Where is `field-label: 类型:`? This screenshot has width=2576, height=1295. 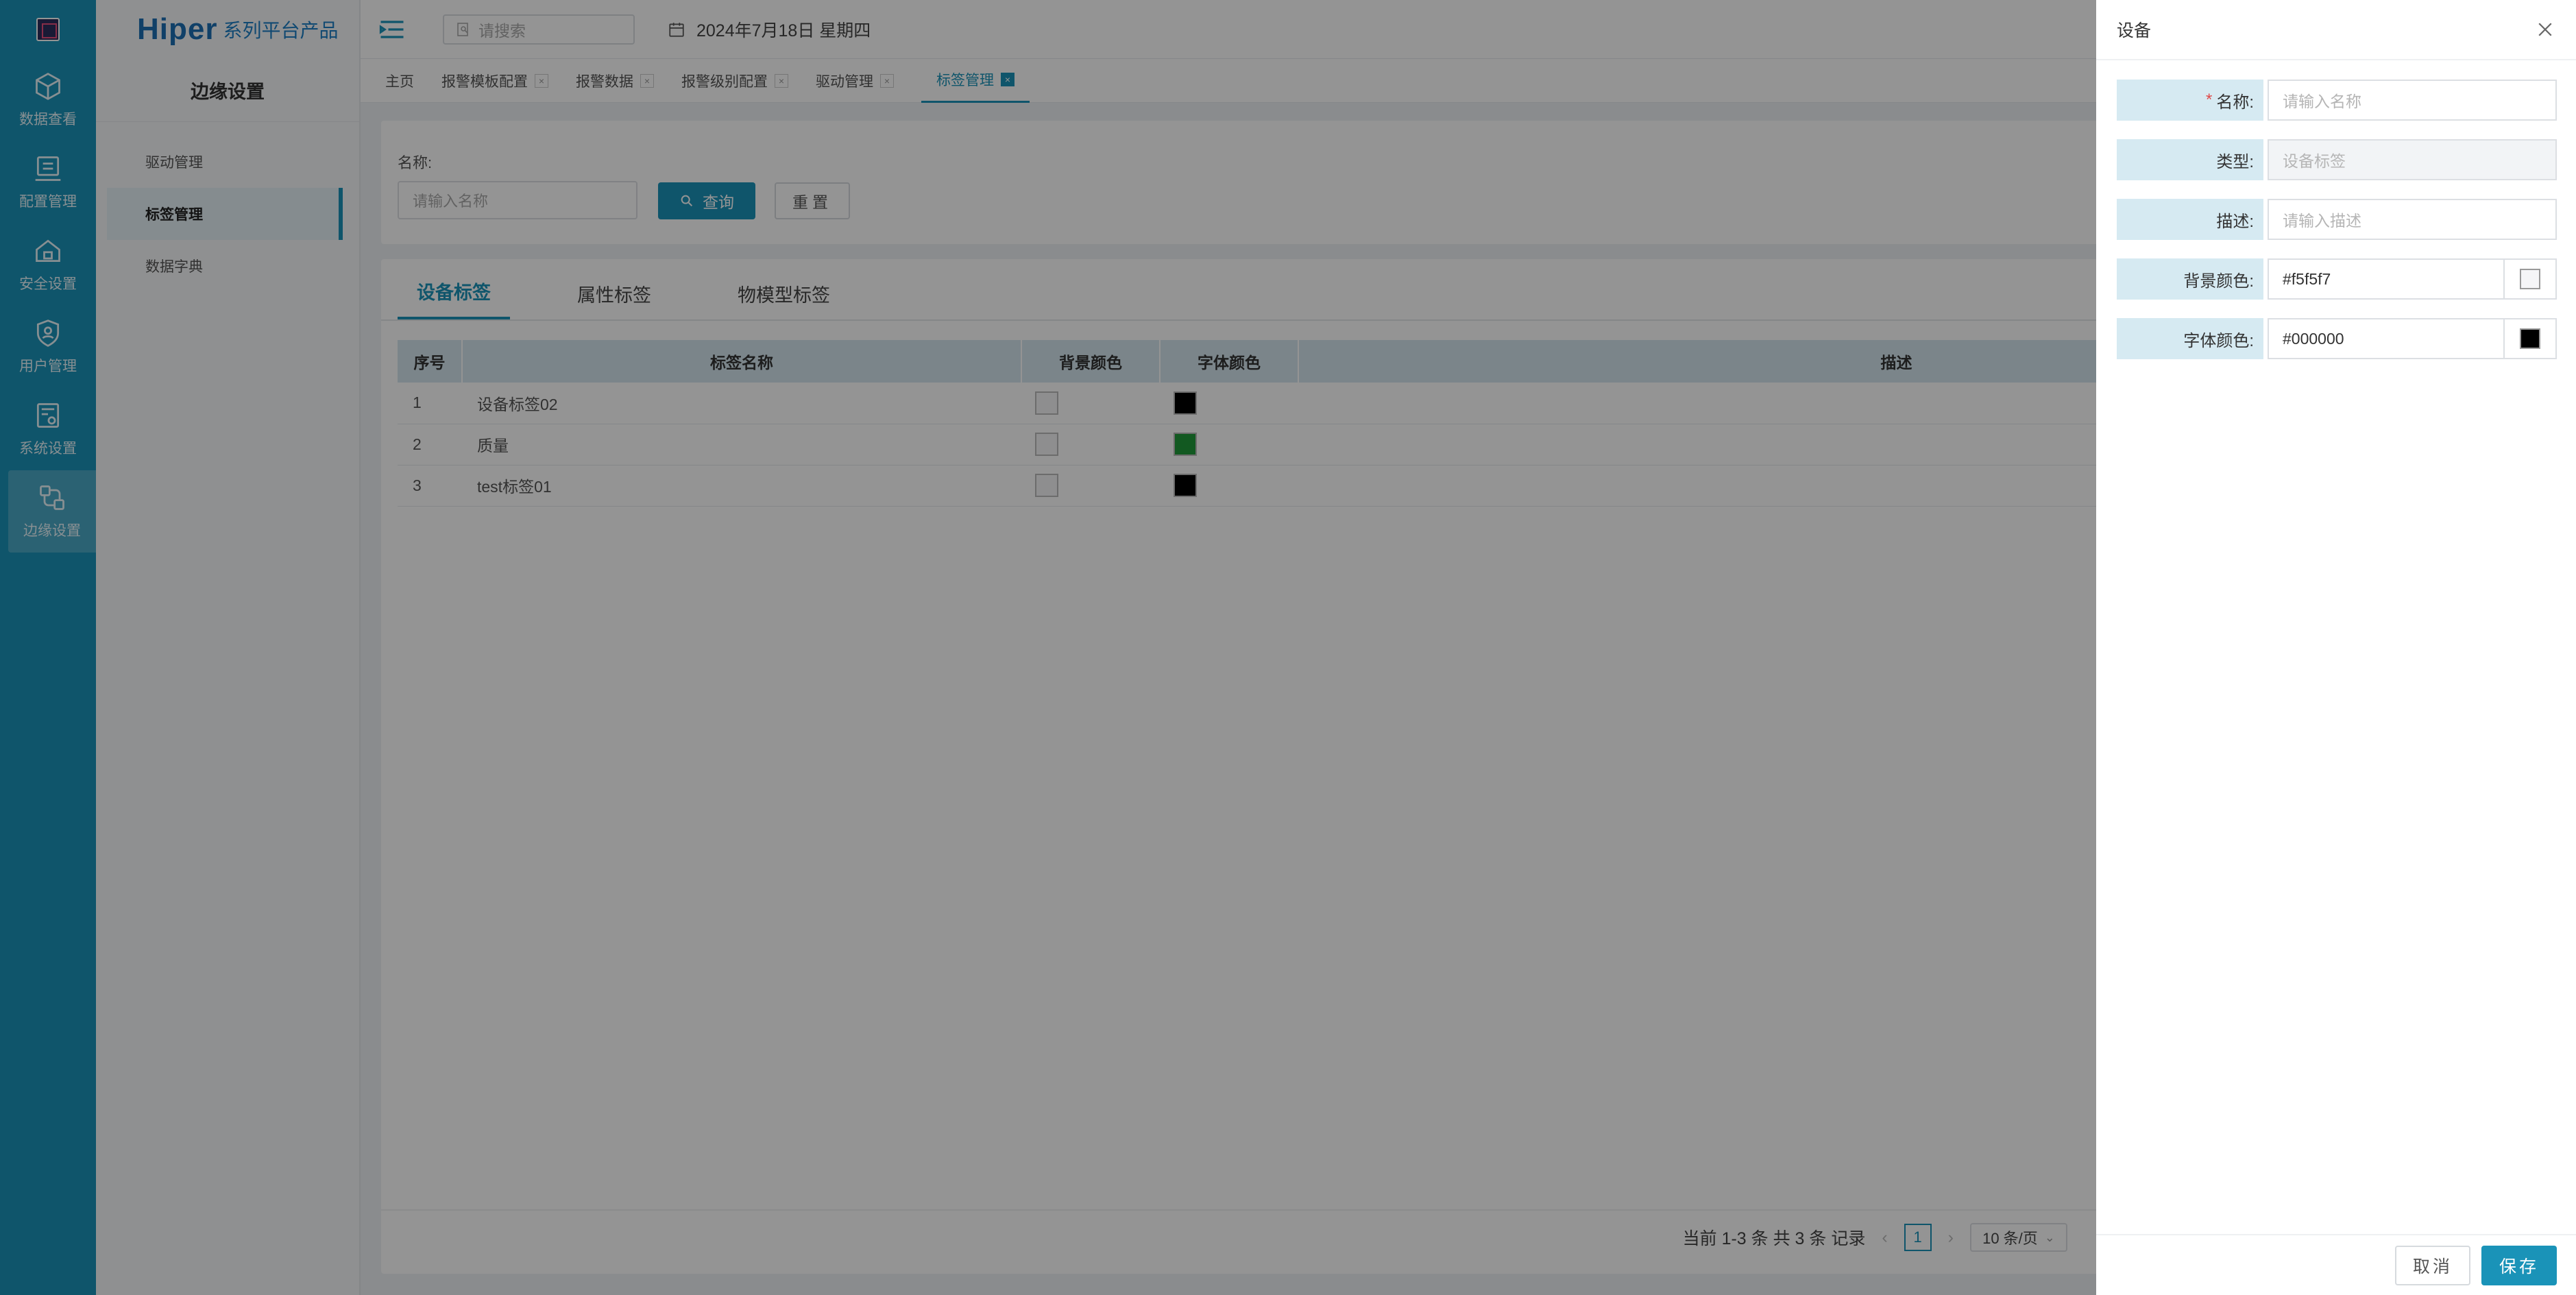
field-label: 类型: is located at coordinates (2190, 159).